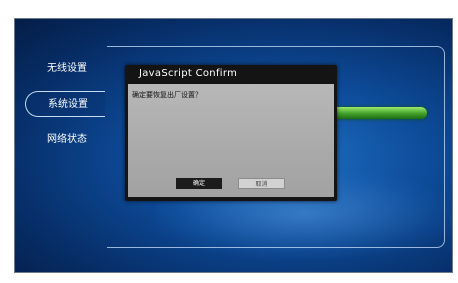 The width and height of the screenshot is (458, 283). What do you see at coordinates (188, 73) in the screenshot?
I see `dialog-title: JavaScript Confirm` at bounding box center [188, 73].